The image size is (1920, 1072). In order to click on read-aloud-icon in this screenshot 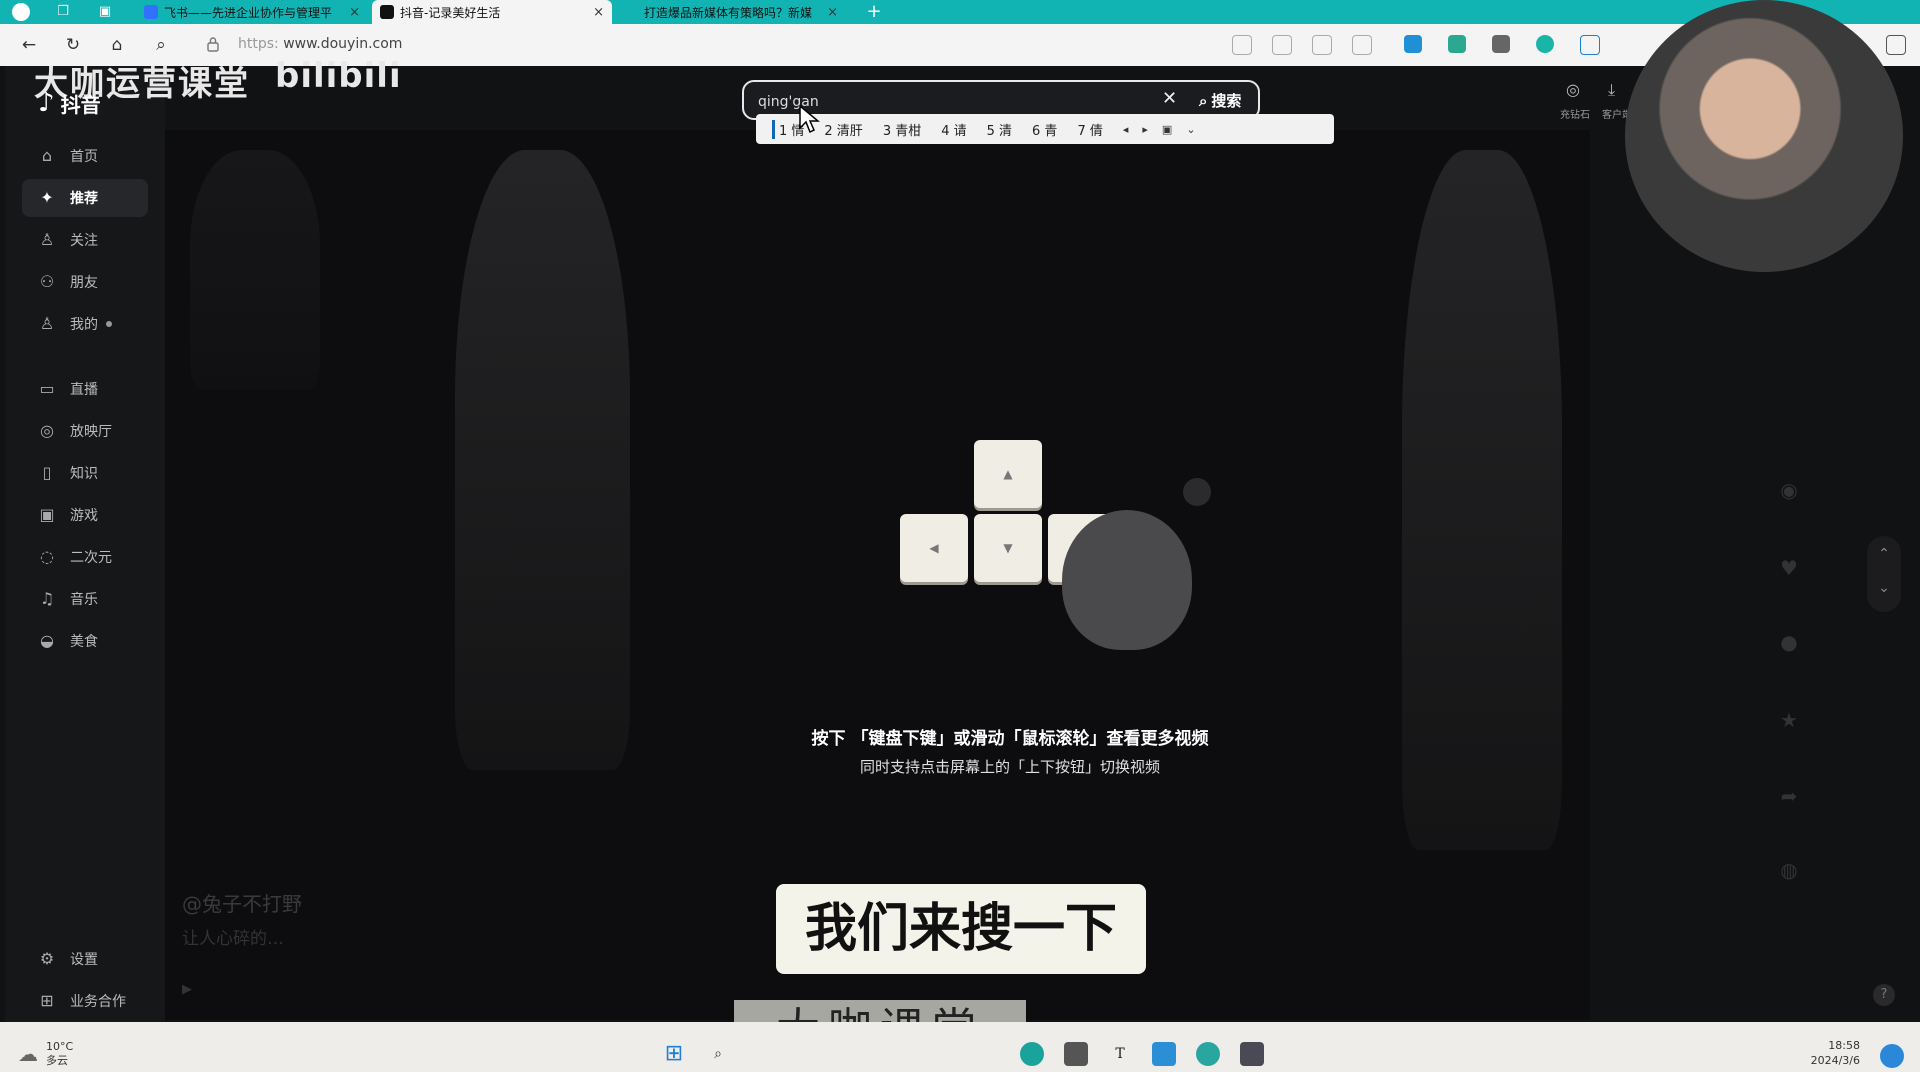, I will do `click(1282, 45)`.